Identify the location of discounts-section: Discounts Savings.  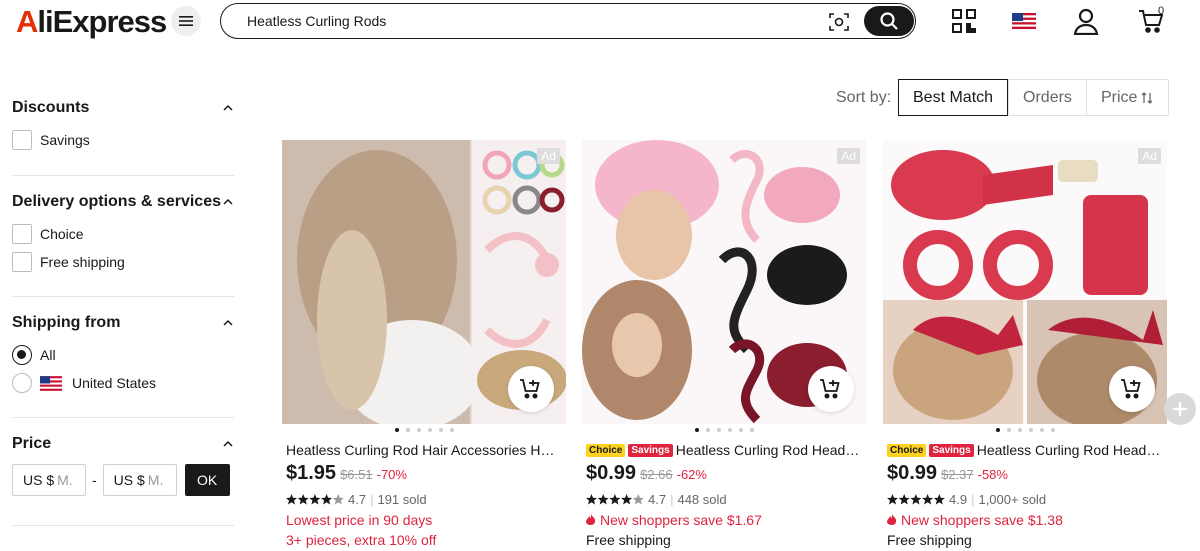
(123, 129).